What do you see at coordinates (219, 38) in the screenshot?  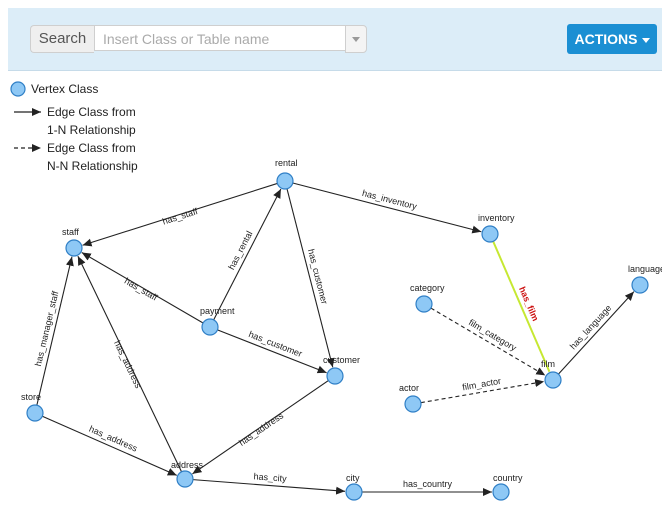 I see `search-input: Insert Class or Table name` at bounding box center [219, 38].